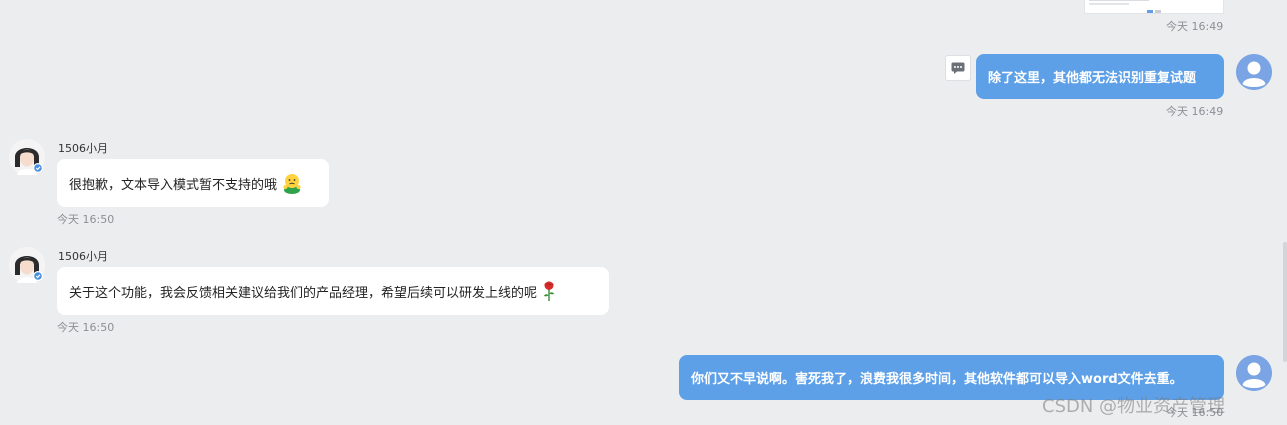  I want to click on chat-scrollbar, so click(1285, 212).